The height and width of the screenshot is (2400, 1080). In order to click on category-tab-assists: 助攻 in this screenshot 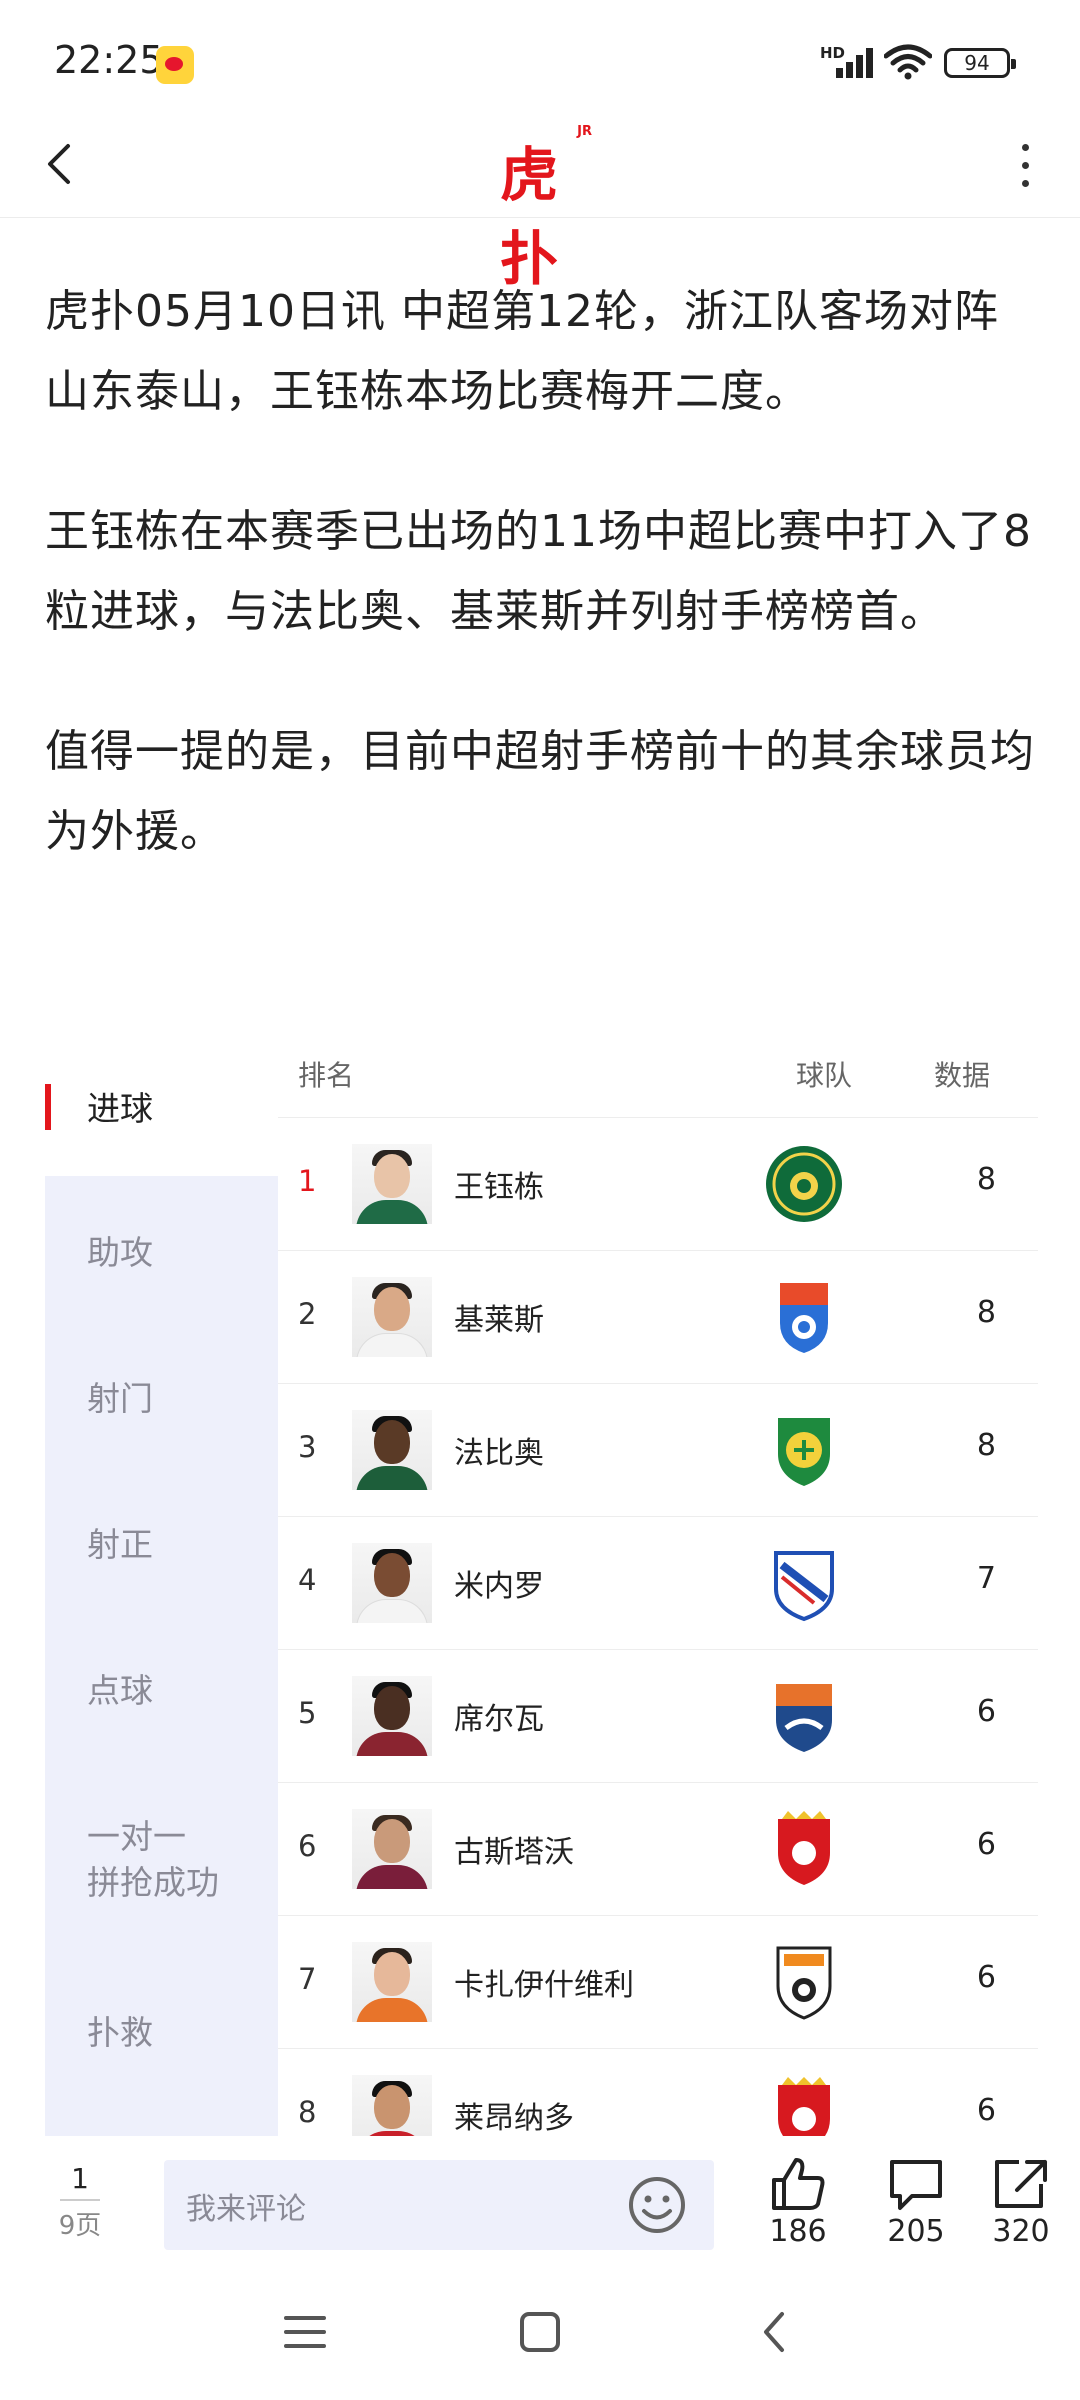, I will do `click(120, 1253)`.